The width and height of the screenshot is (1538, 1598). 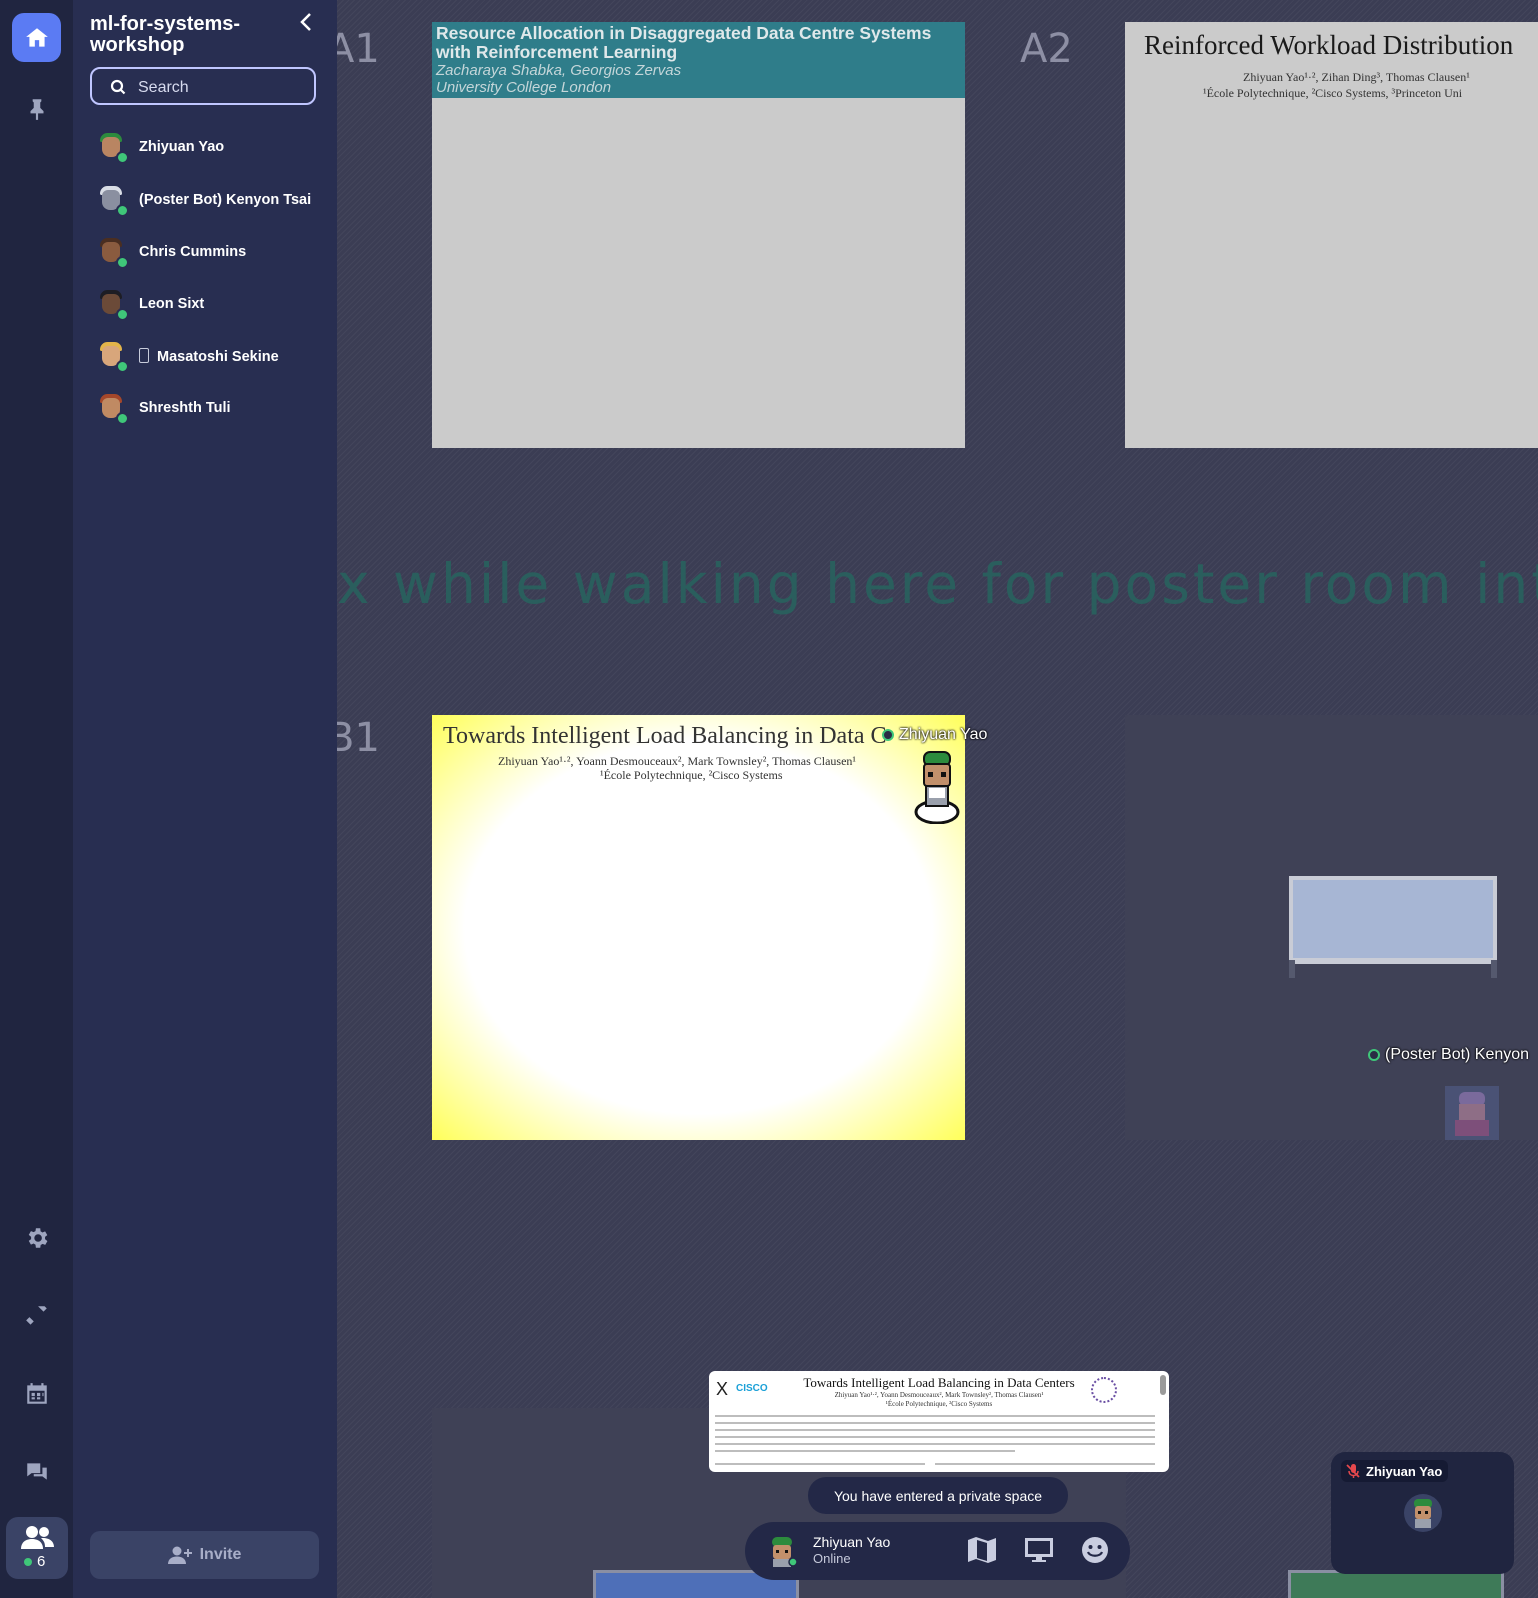 What do you see at coordinates (722, 1389) in the screenshot?
I see `x-logo: X` at bounding box center [722, 1389].